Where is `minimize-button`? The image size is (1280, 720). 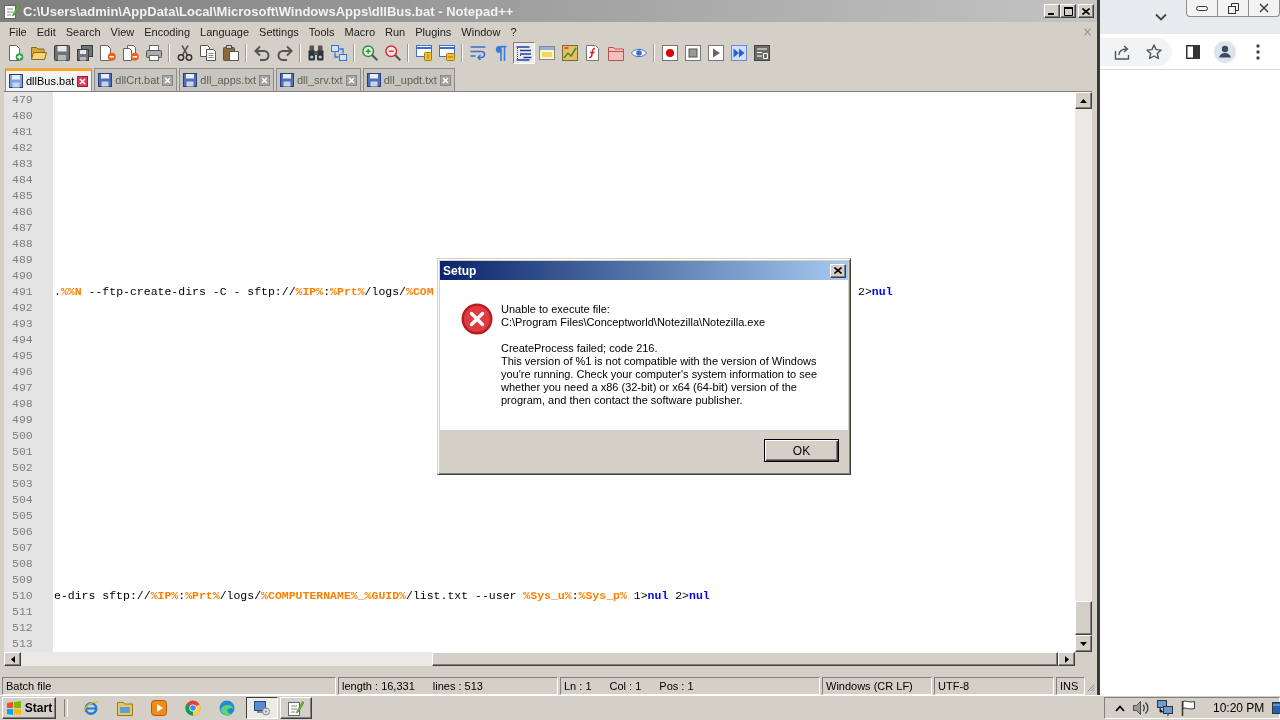
minimize-button is located at coordinates (1202, 8).